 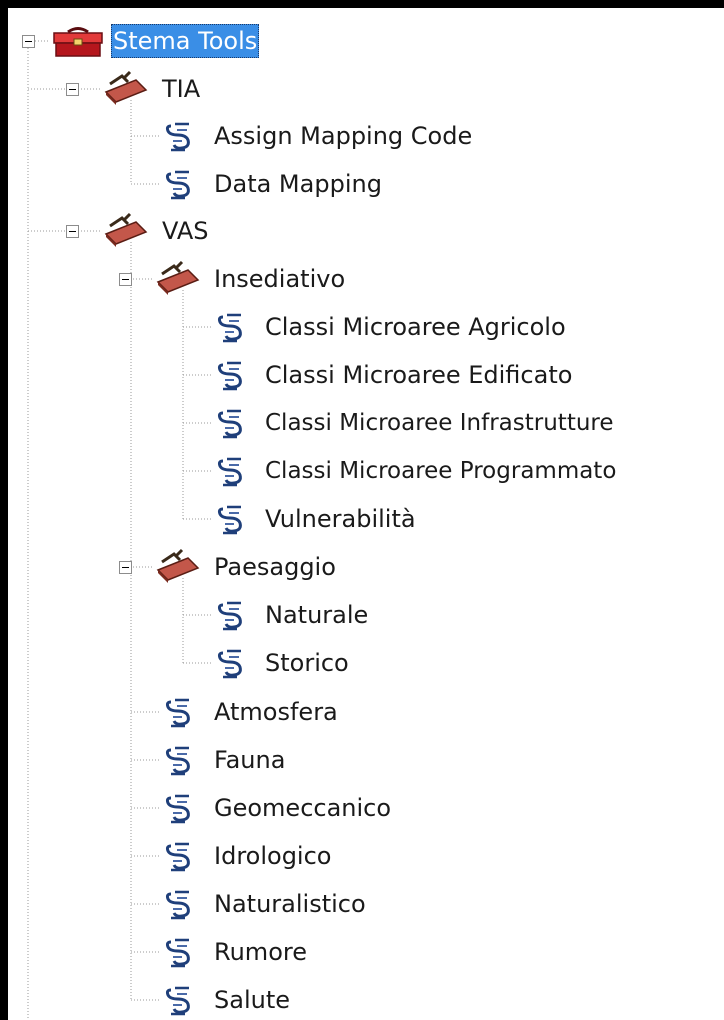 I want to click on tree-item-storico: Storico, so click(x=307, y=663).